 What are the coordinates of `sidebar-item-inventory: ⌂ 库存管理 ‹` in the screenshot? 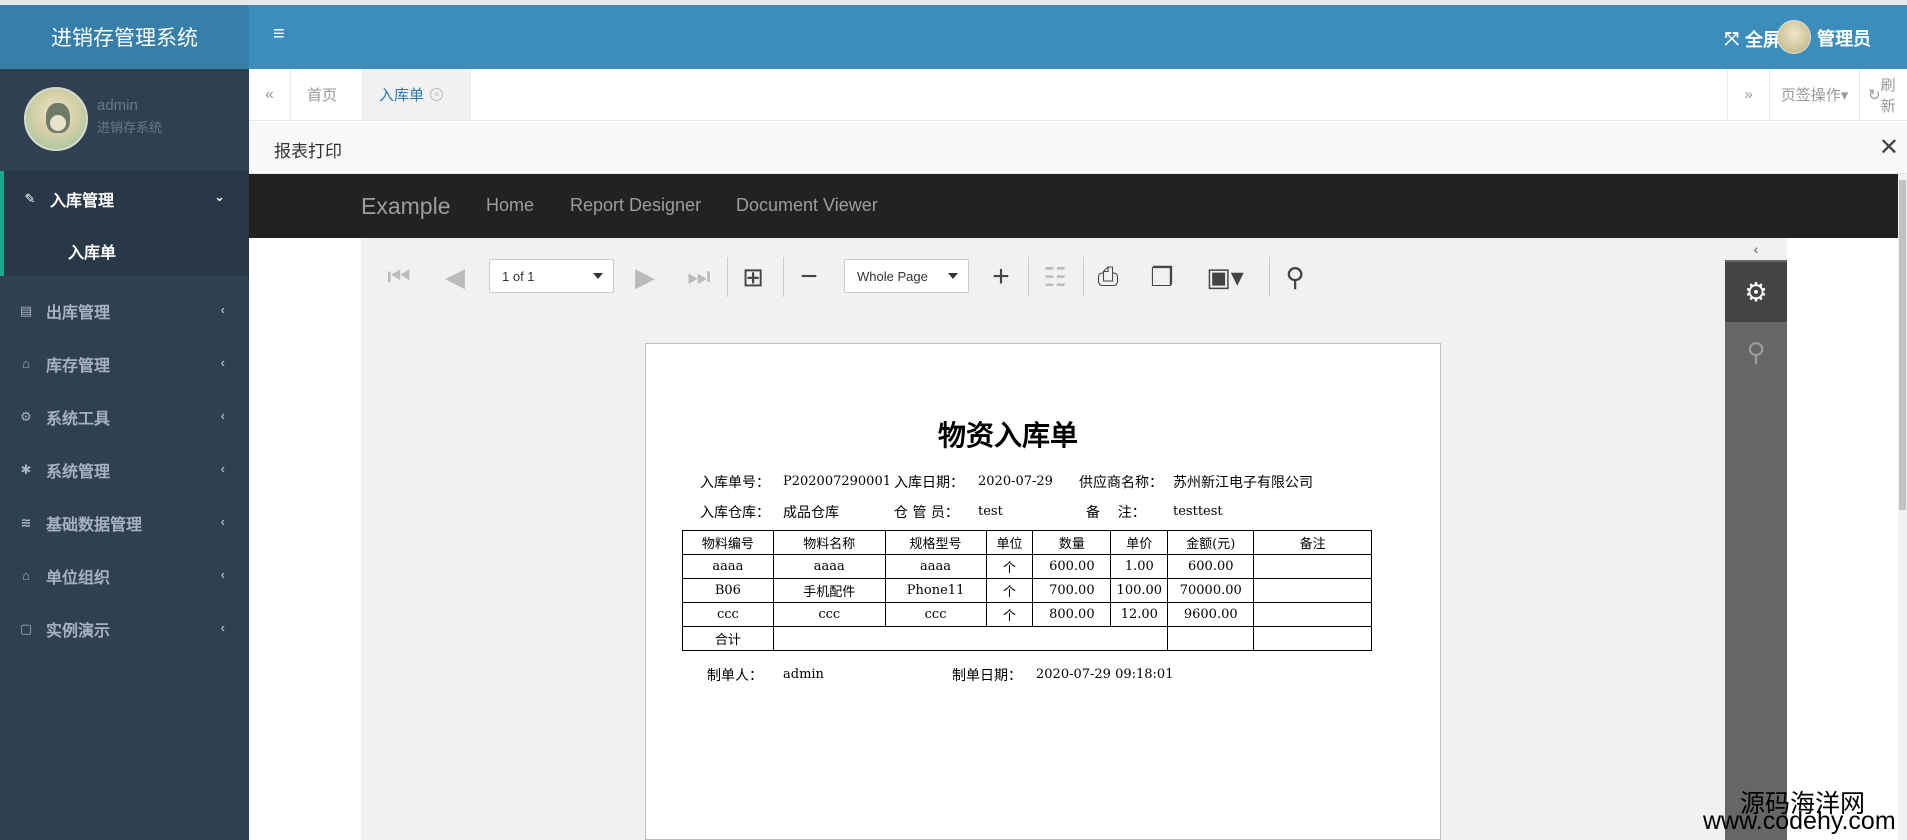 It's located at (124, 363).